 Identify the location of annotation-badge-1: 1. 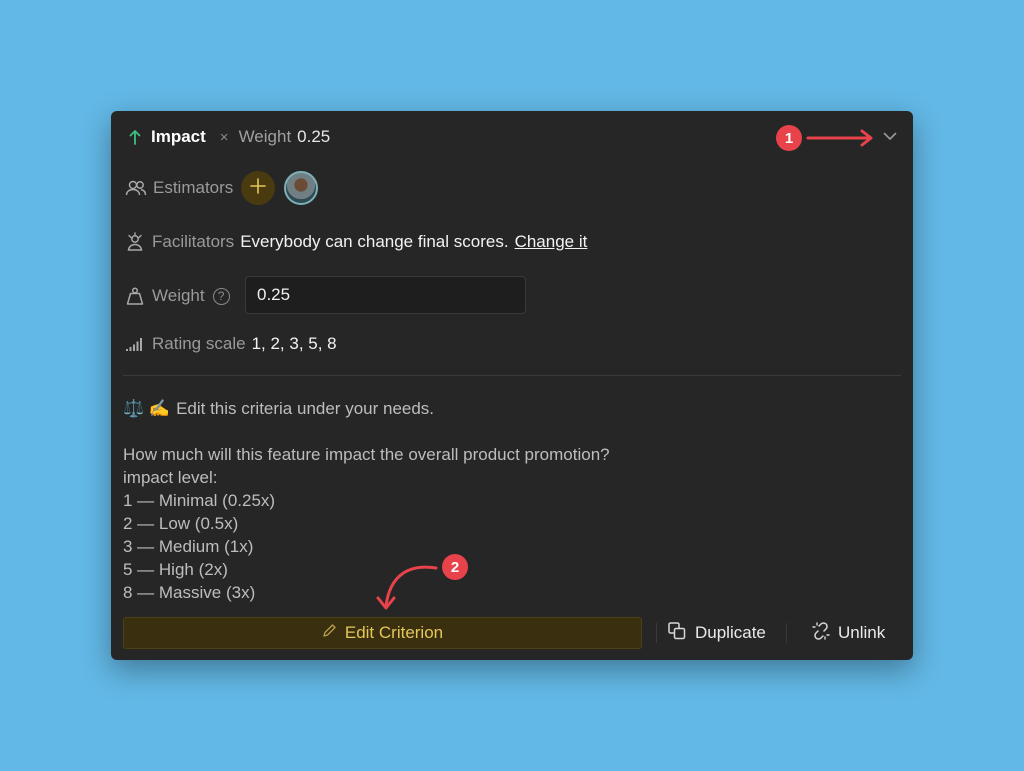
(789, 138).